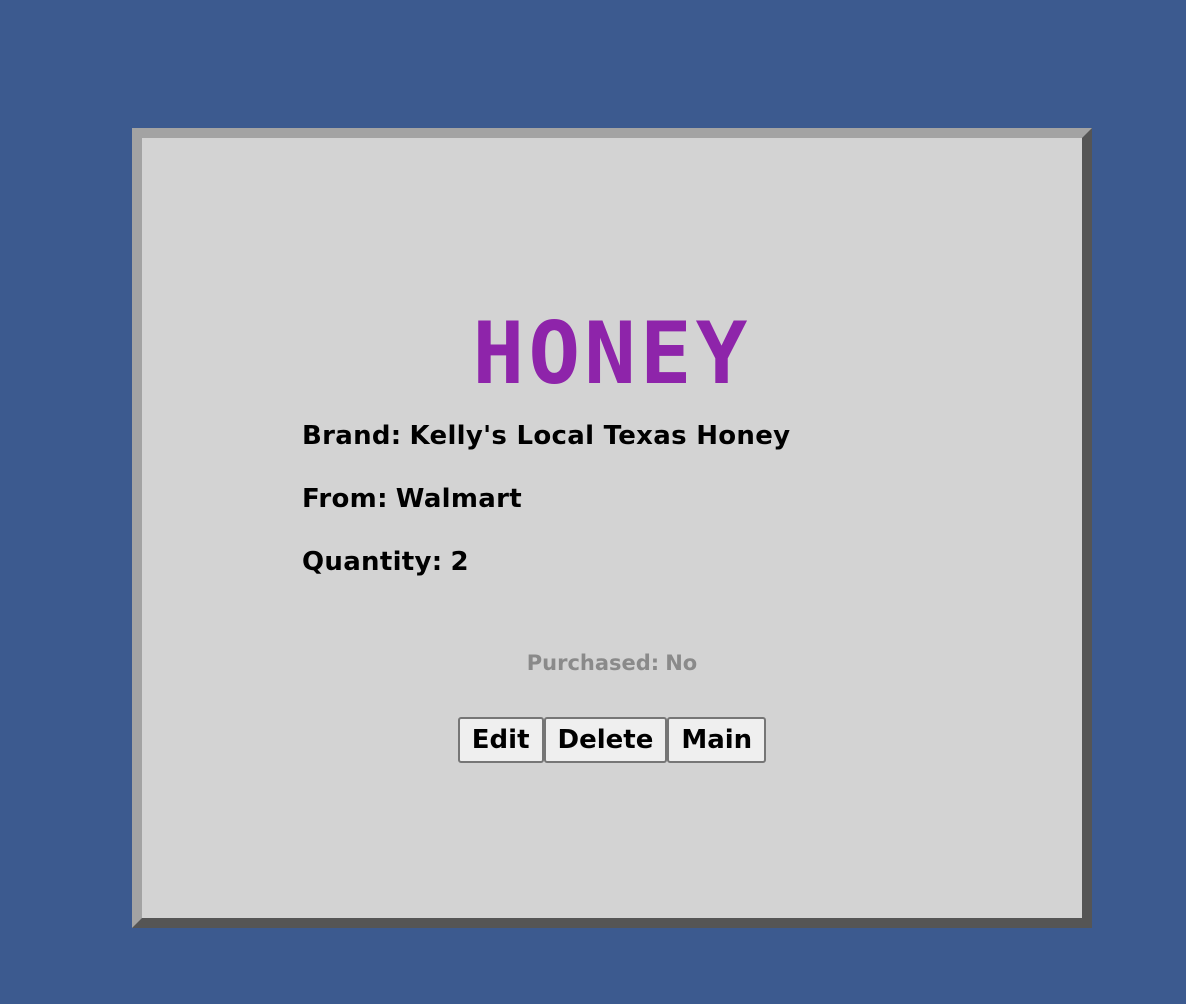 Image resolution: width=1186 pixels, height=1004 pixels. Describe the element at coordinates (593, 663) in the screenshot. I see `purchased-label: Purchased:` at that location.